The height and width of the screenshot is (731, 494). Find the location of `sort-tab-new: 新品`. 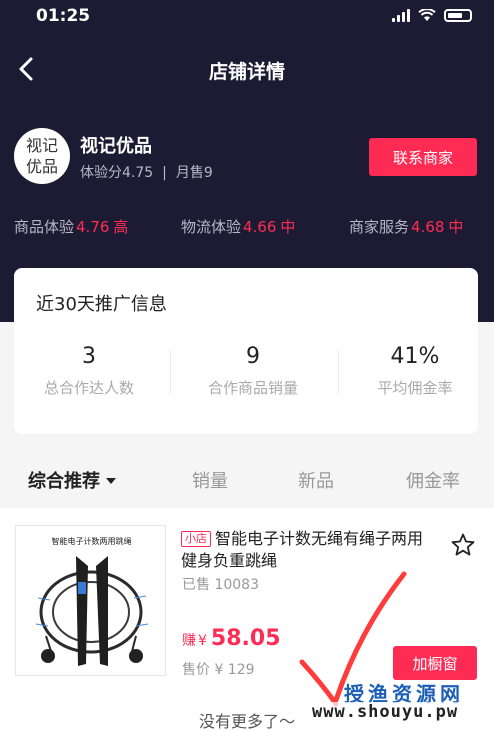

sort-tab-new: 新品 is located at coordinates (316, 480).